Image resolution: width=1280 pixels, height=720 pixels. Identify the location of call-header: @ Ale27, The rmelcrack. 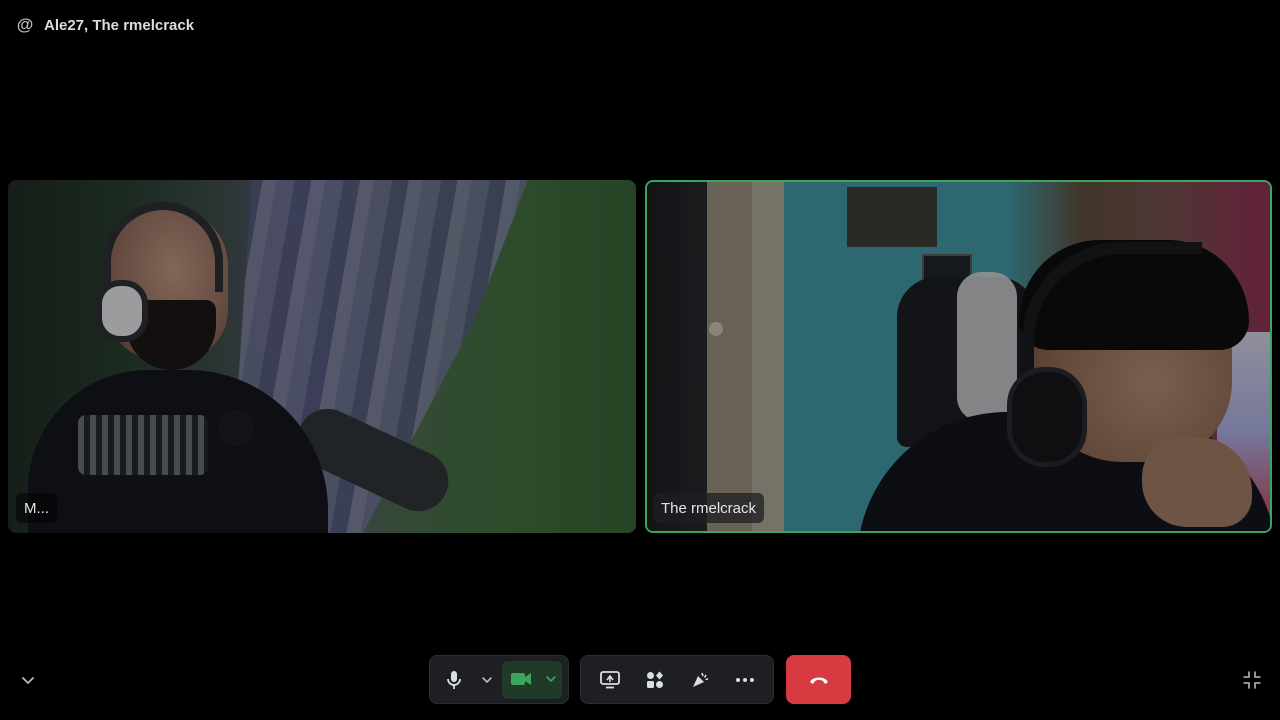
(105, 25).